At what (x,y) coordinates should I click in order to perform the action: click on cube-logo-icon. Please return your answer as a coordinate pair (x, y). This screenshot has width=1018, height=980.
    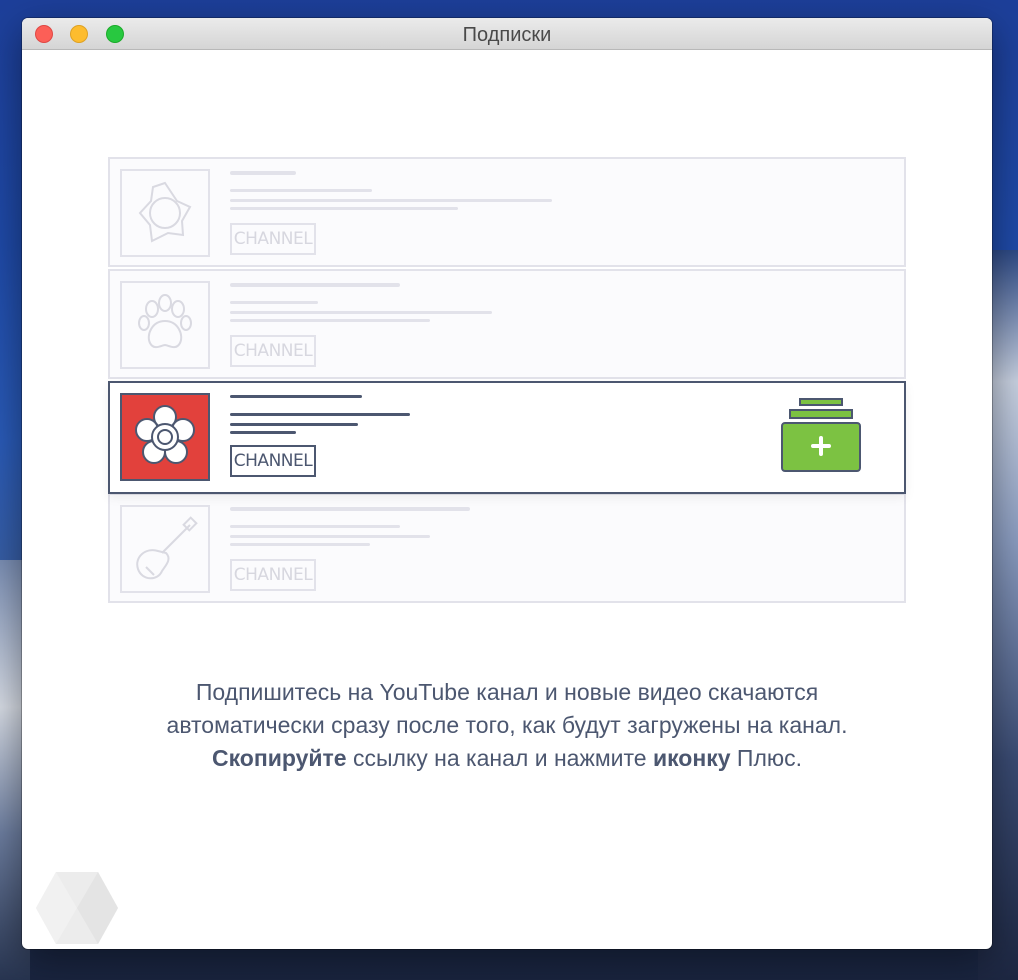
    Looking at the image, I should click on (77, 908).